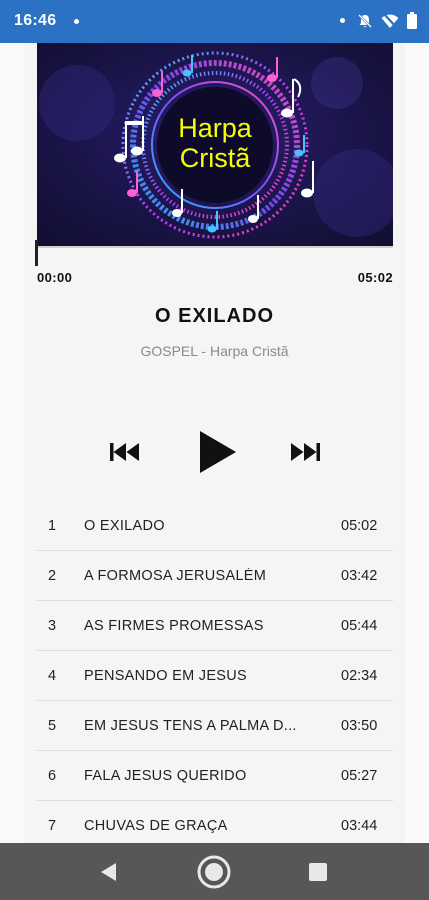 This screenshot has width=429, height=900. I want to click on track-number: 5, so click(52, 725).